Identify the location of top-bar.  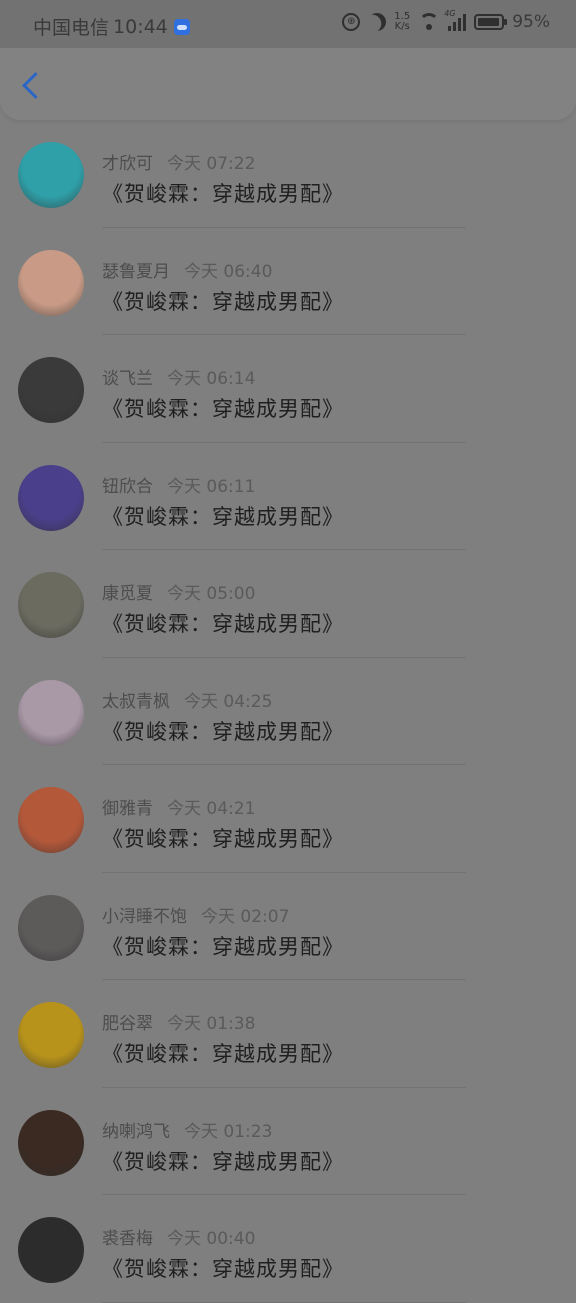
(288, 84).